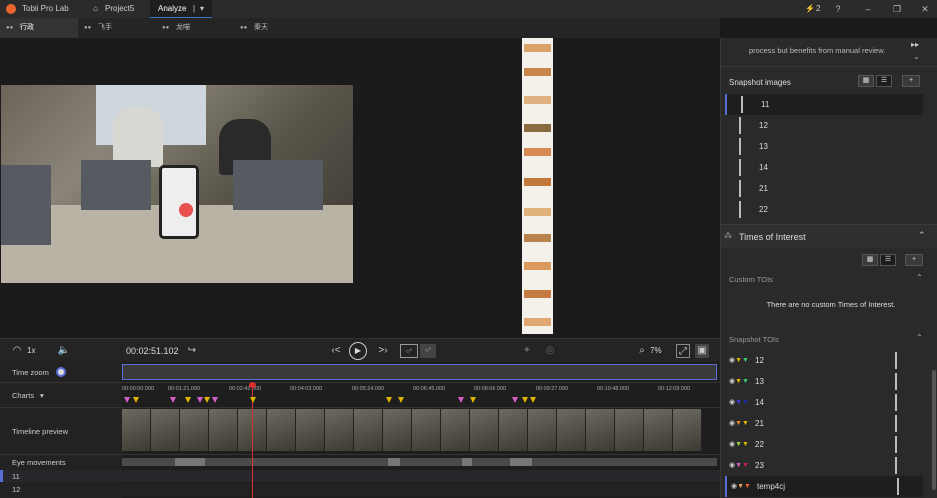  I want to click on restore-icon: ❐, so click(897, 9).